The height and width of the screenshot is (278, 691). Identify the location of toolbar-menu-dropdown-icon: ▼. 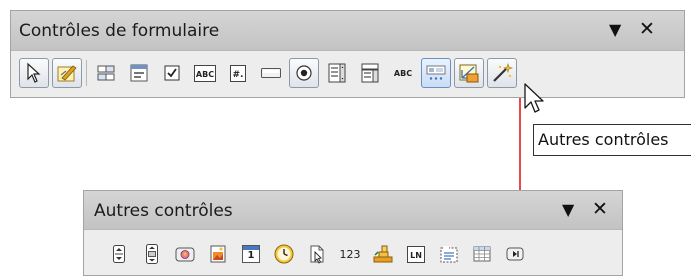
(568, 210).